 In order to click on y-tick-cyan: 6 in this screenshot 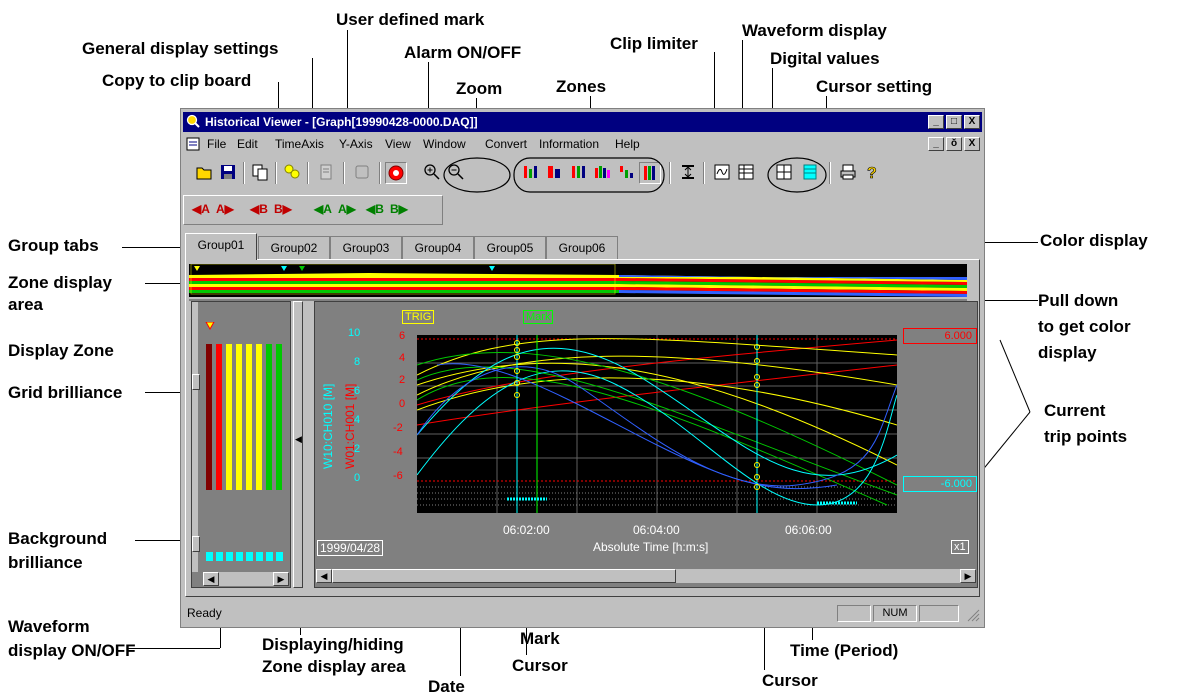, I will do `click(357, 391)`.